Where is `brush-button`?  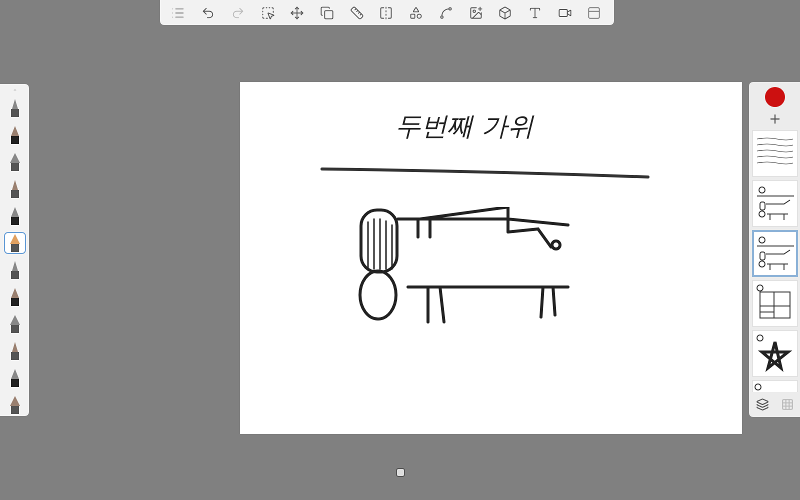 brush-button is located at coordinates (15, 243).